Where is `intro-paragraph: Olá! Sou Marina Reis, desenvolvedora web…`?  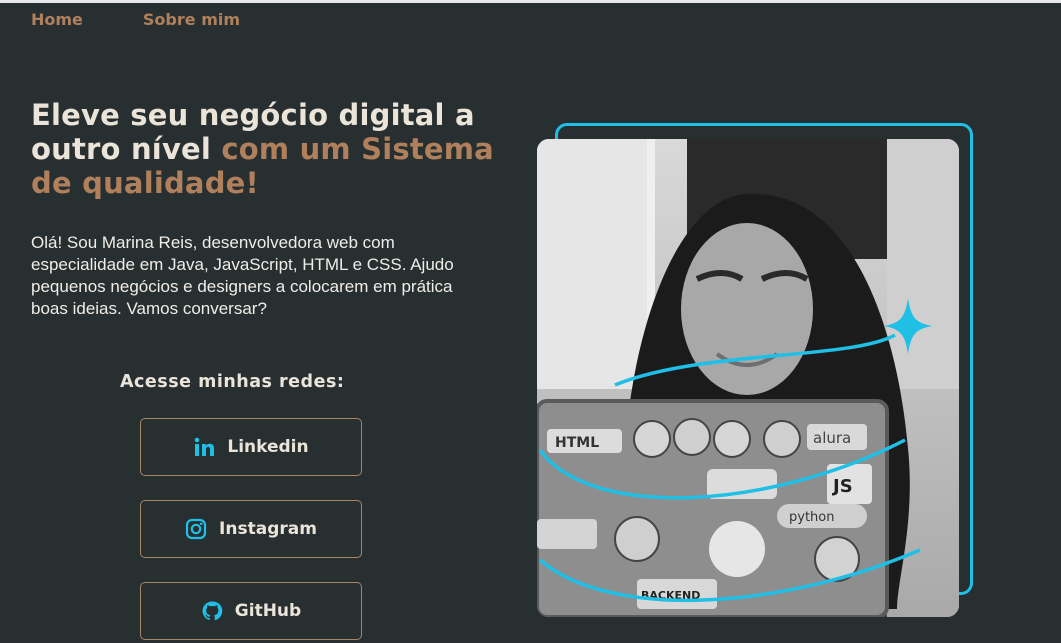
intro-paragraph: Olá! Sou Marina Reis, desenvolvedora web… is located at coordinates (242, 275).